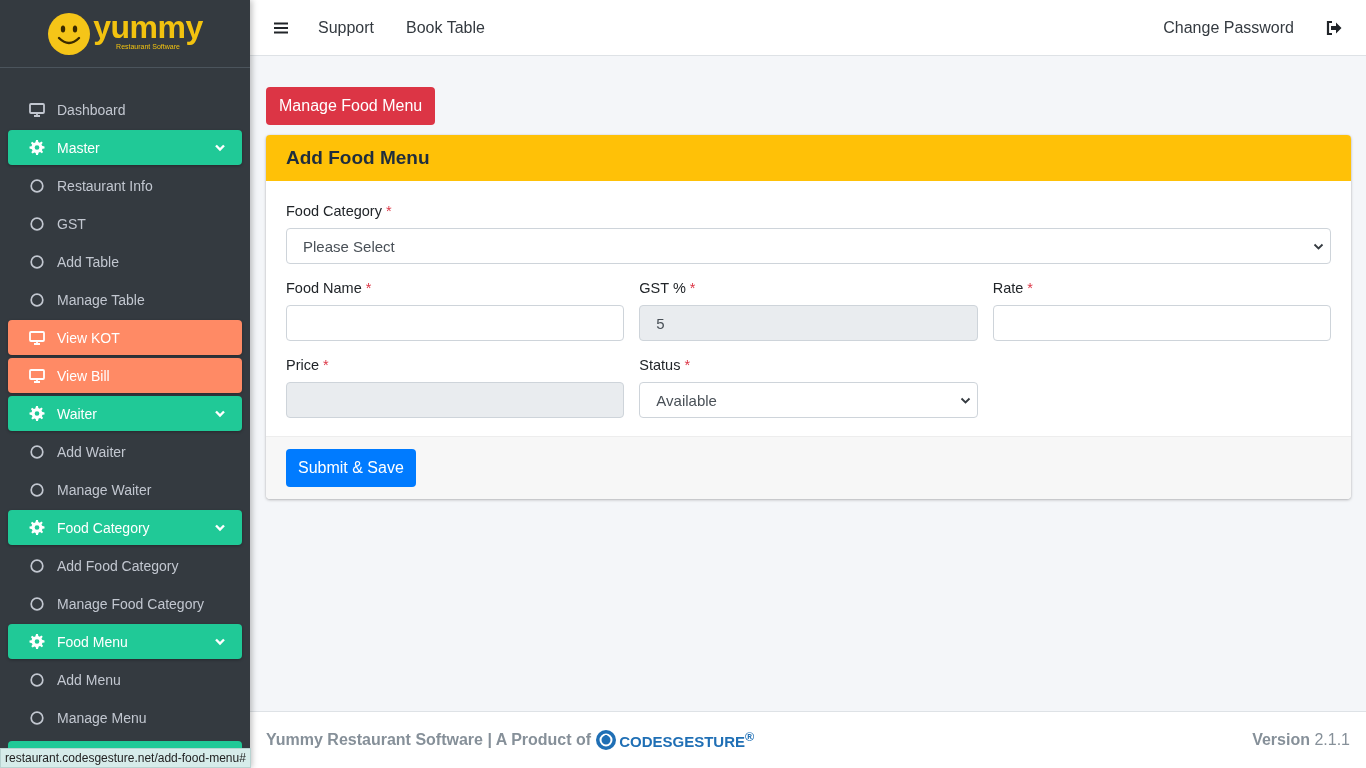 This screenshot has height=768, width=1366. Describe the element at coordinates (339, 211) in the screenshot. I see `field-label: Food Category *` at that location.